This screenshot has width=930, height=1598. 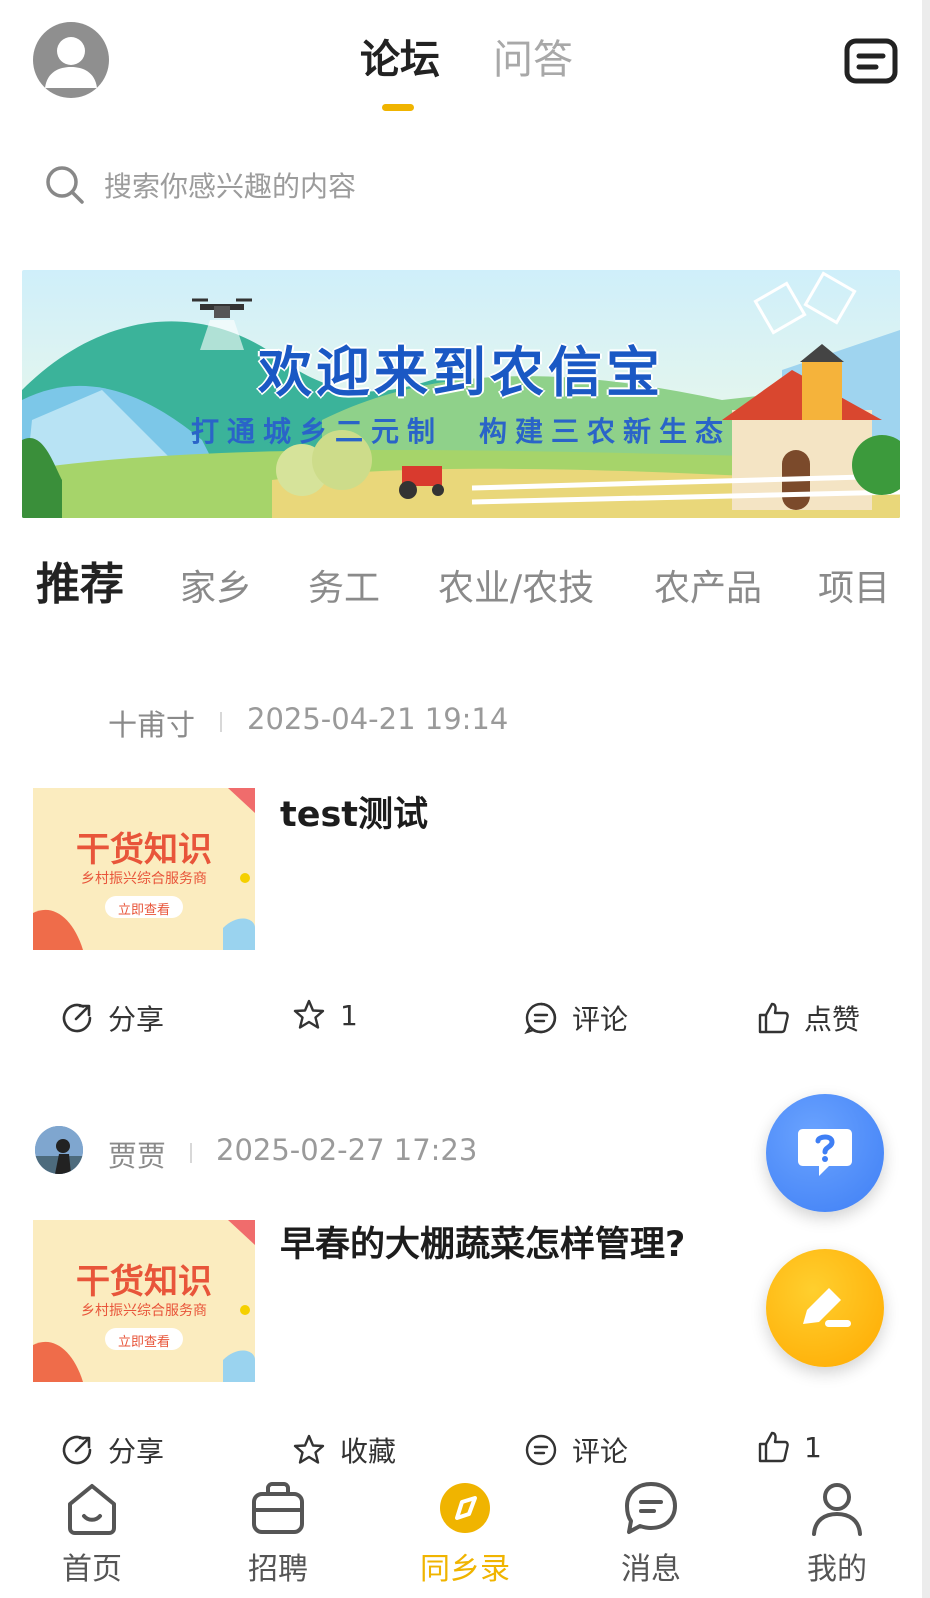 What do you see at coordinates (349, 1015) in the screenshot?
I see `favorite-count: 1` at bounding box center [349, 1015].